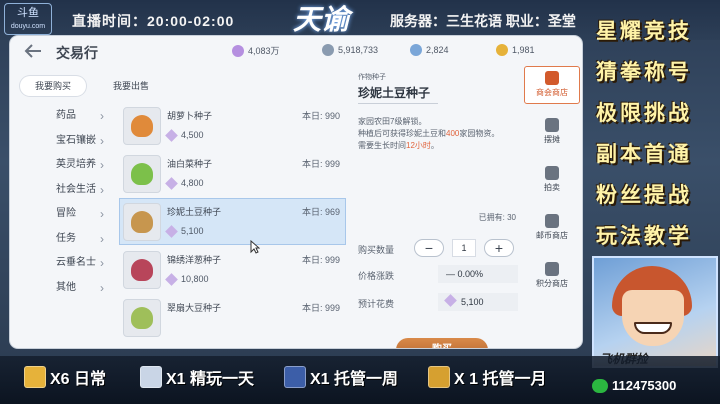  Describe the element at coordinates (68, 263) in the screenshot. I see `category-item: 云垂名士` at that location.